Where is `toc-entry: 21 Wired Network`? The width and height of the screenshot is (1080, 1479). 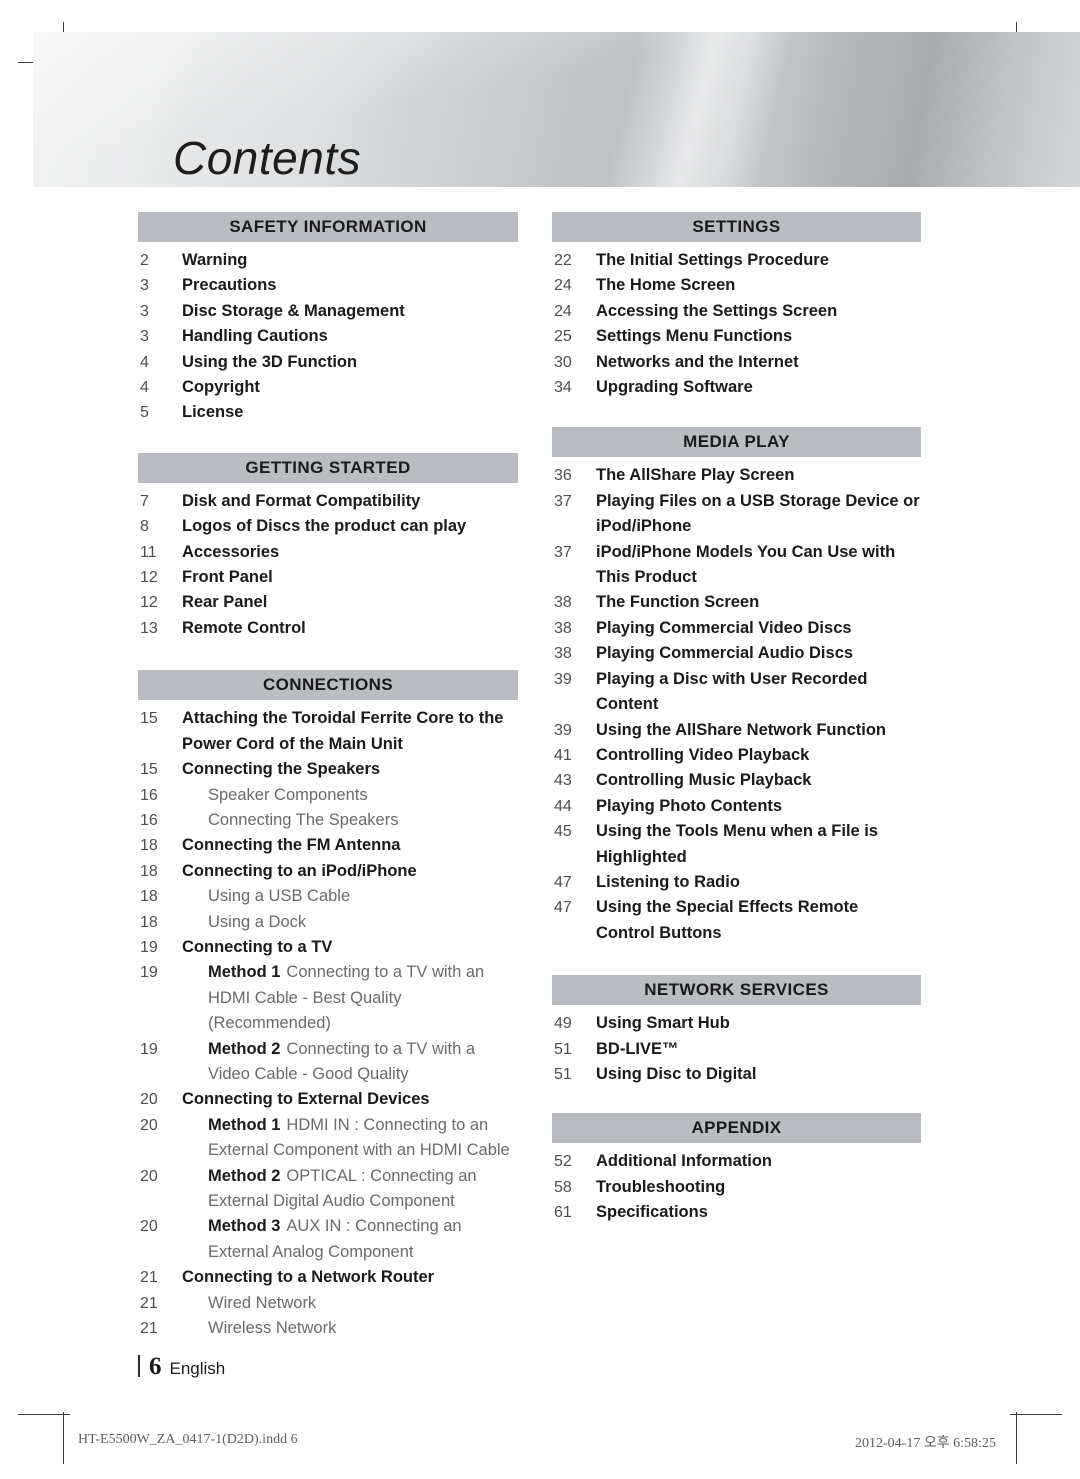 toc-entry: 21 Wired Network is located at coordinates (328, 1303).